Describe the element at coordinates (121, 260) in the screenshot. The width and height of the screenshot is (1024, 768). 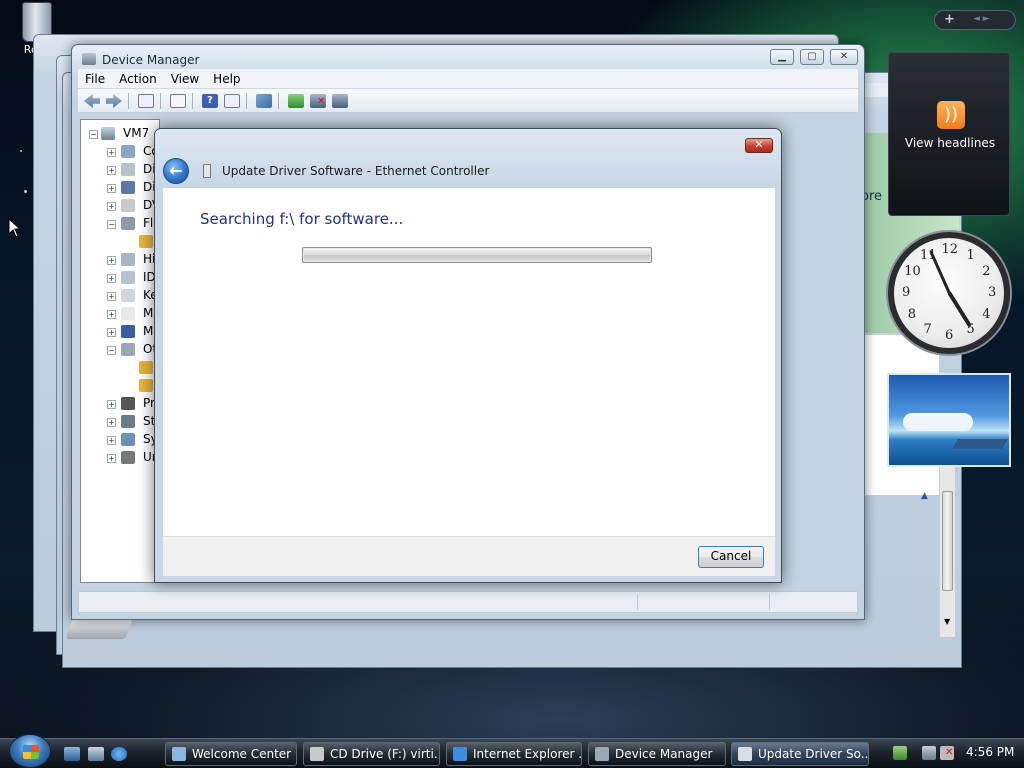
I see `tree-item: + Hi` at that location.